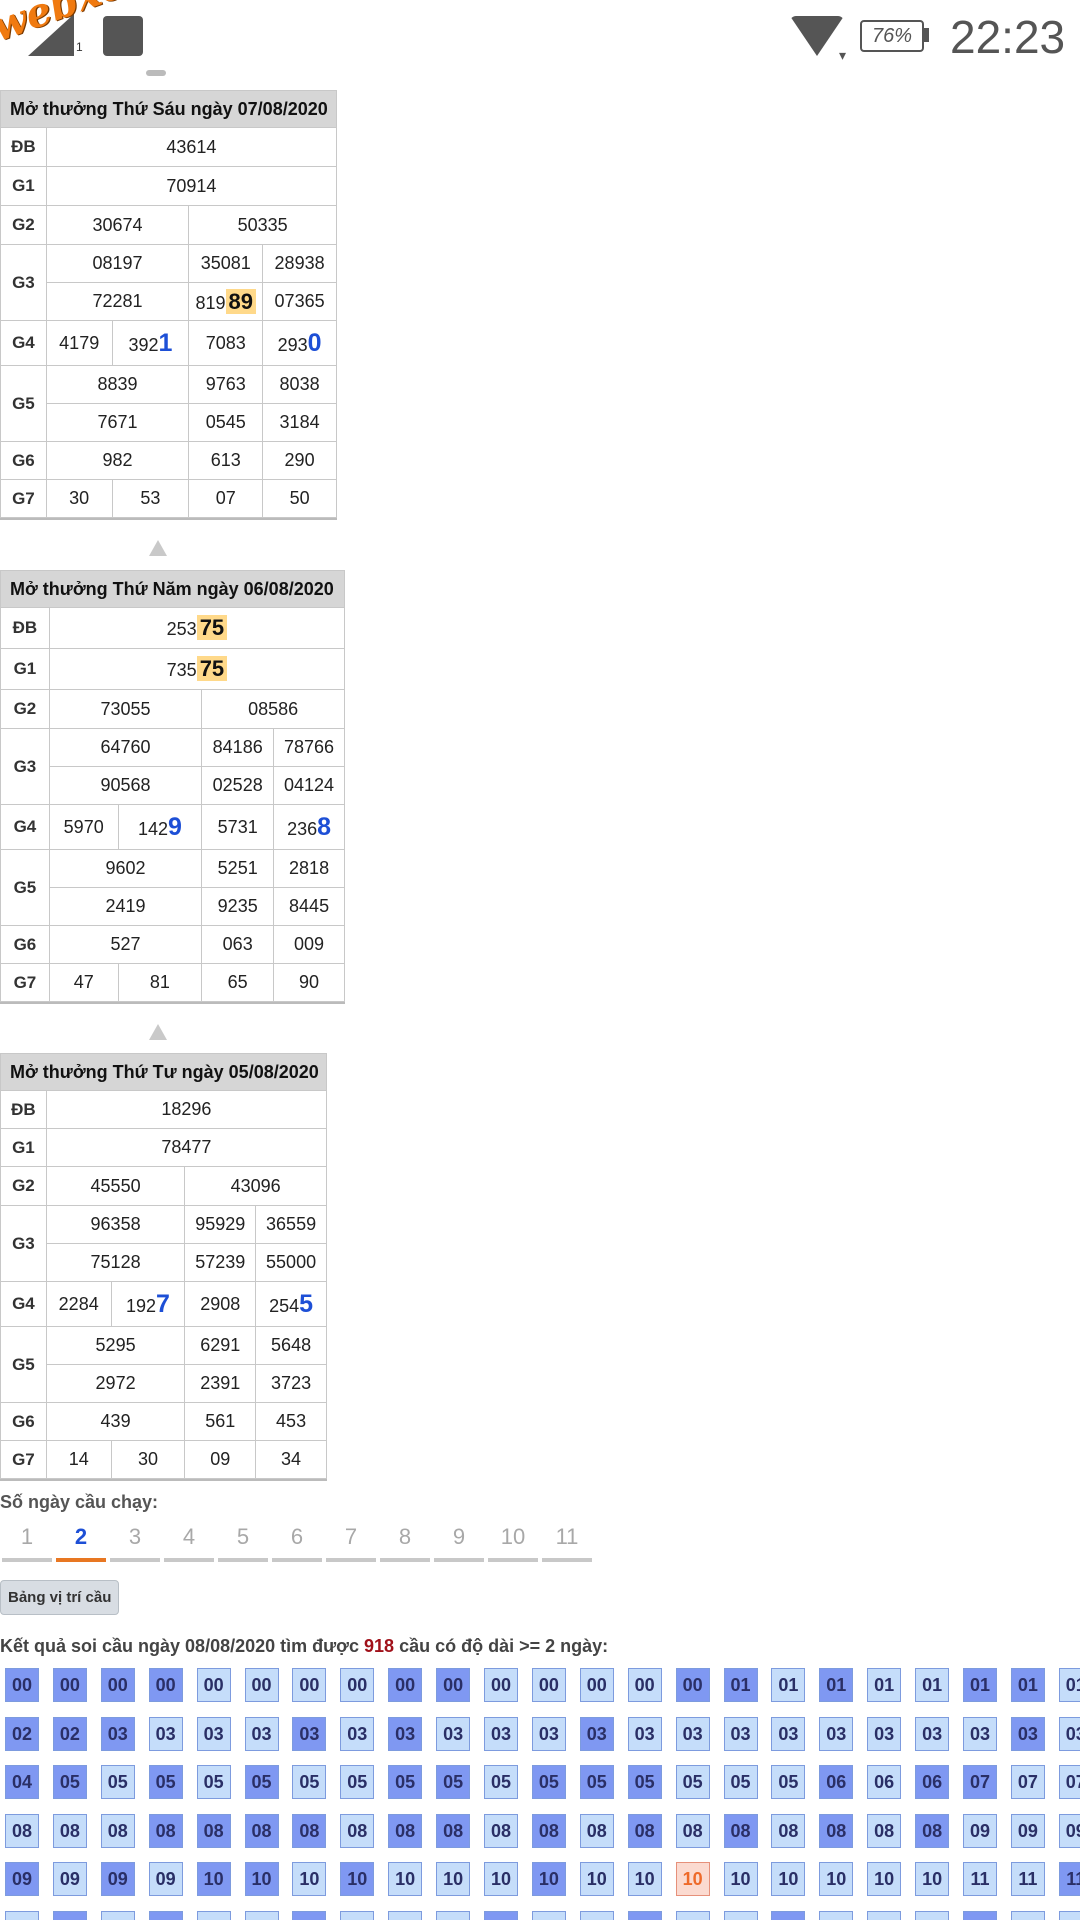 The image size is (1080, 1920). What do you see at coordinates (135, 1543) in the screenshot?
I see `run-day-option: 3` at bounding box center [135, 1543].